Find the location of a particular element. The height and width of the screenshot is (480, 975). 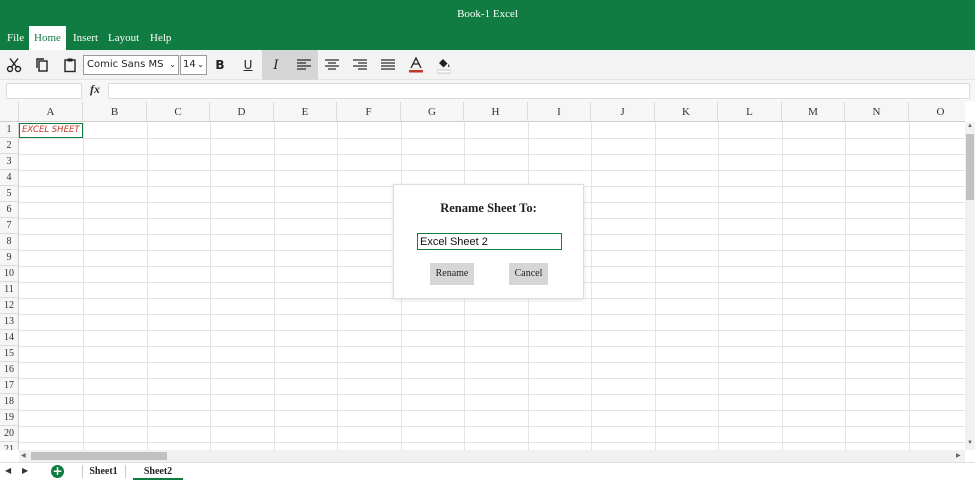

name-box is located at coordinates (44, 91).